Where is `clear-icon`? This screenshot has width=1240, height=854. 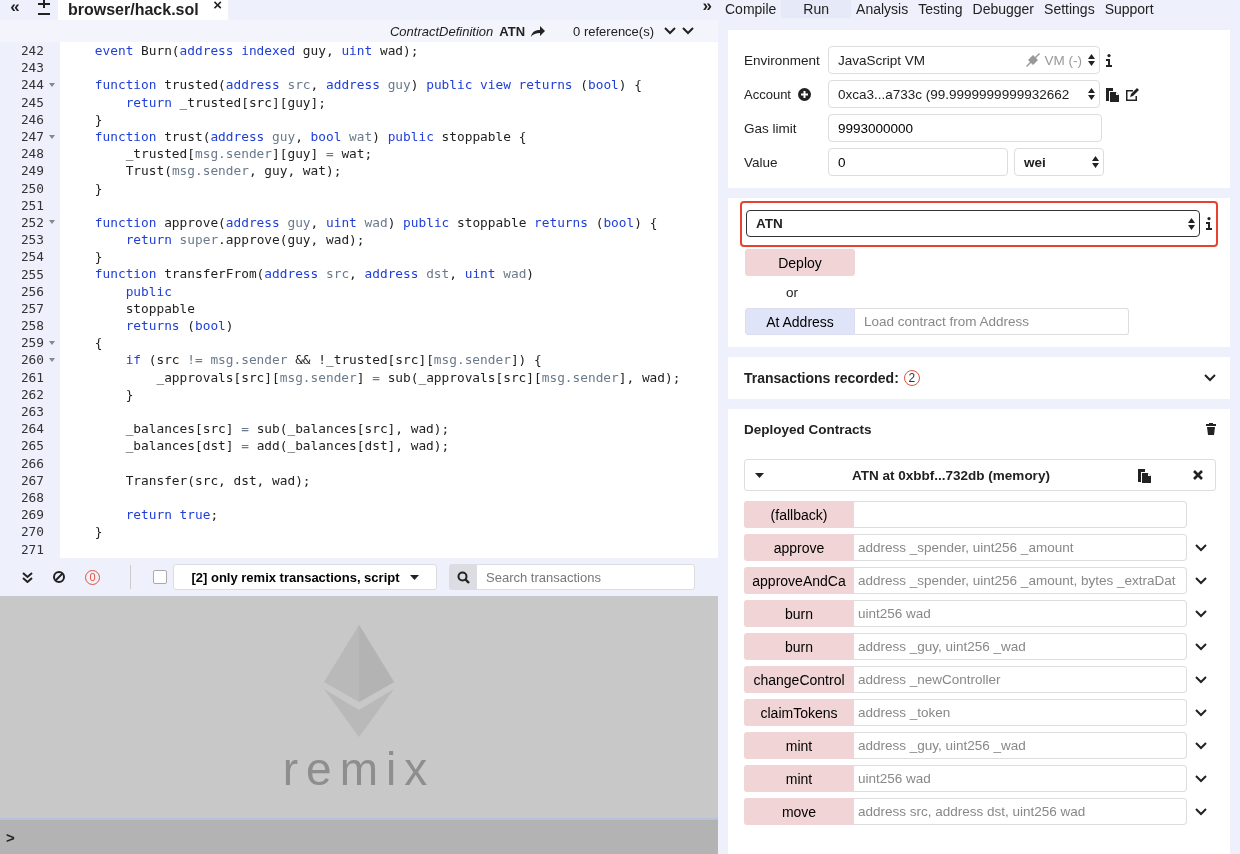
clear-icon is located at coordinates (59, 577).